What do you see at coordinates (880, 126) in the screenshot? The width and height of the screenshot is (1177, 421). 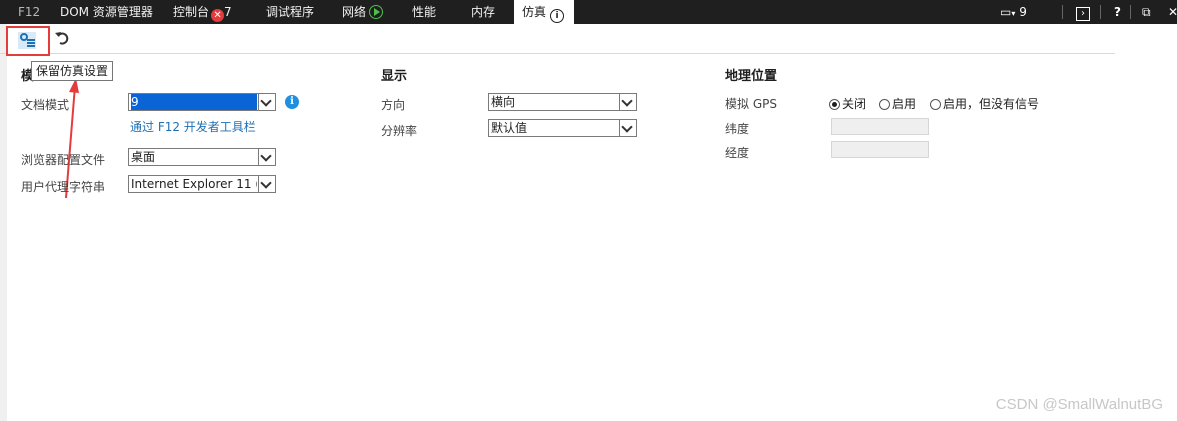 I see `latitude-input` at bounding box center [880, 126].